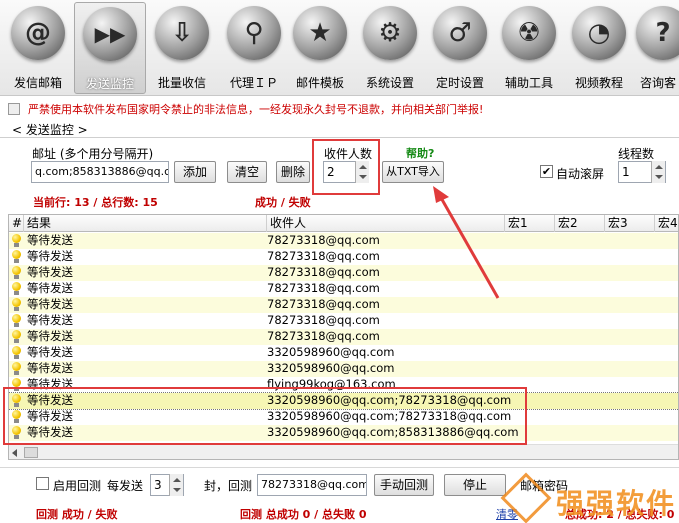 Image resolution: width=679 pixels, height=523 pixels. I want to click on divider, so click(339, 467).